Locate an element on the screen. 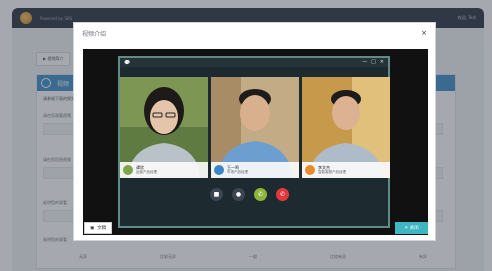 This screenshot has width=492, height=271. participant-tile: 王一鸣 市场产品经理 is located at coordinates (255, 127).